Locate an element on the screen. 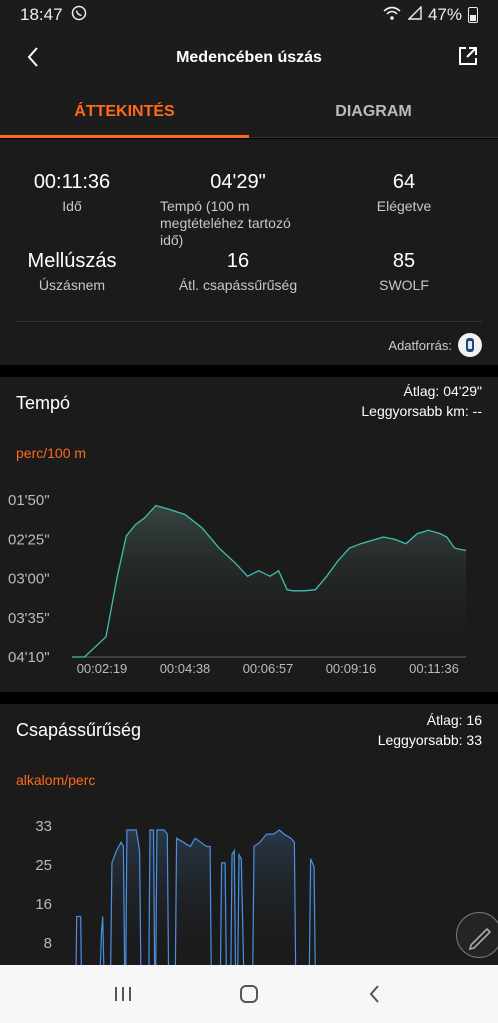 This screenshot has height=1023, width=498. stat-duration: 00:11:36 Idő is located at coordinates (72, 193).